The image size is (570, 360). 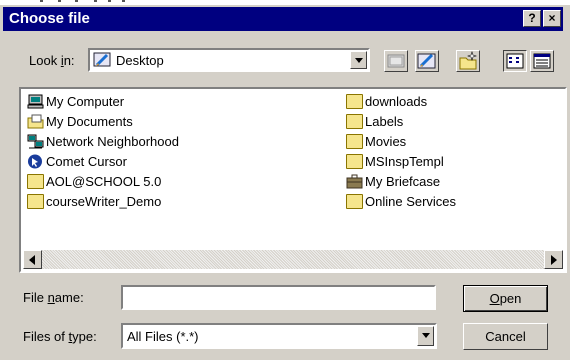 I want to click on cancel-button: Cancel, so click(x=505, y=336).